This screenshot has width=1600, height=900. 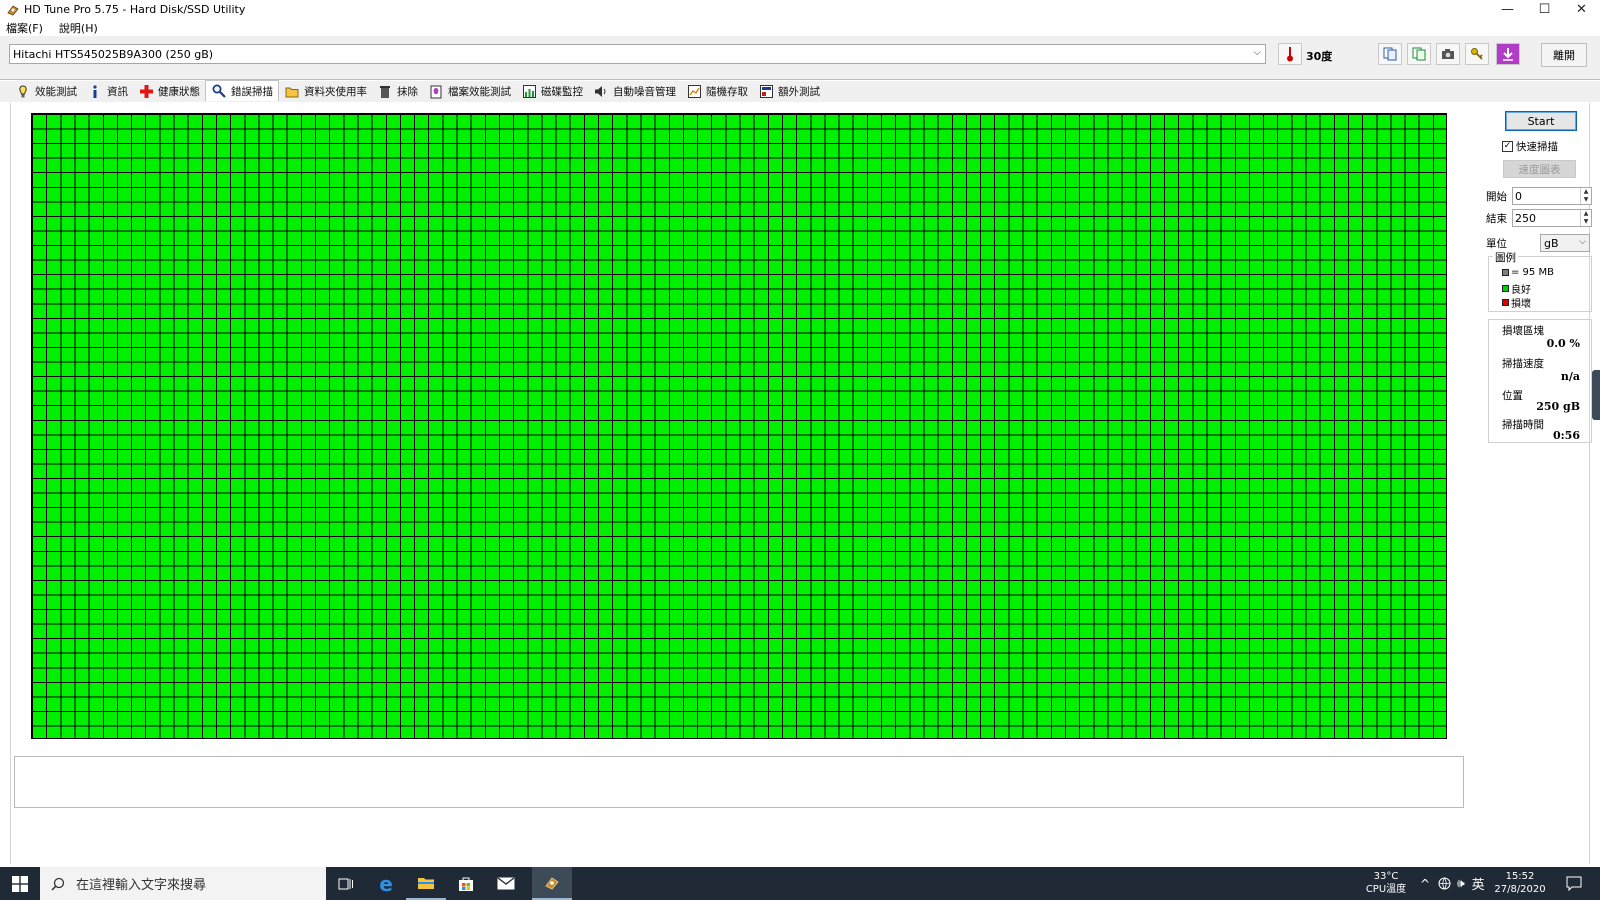 What do you see at coordinates (386, 883) in the screenshot?
I see `edge-browser-button: e` at bounding box center [386, 883].